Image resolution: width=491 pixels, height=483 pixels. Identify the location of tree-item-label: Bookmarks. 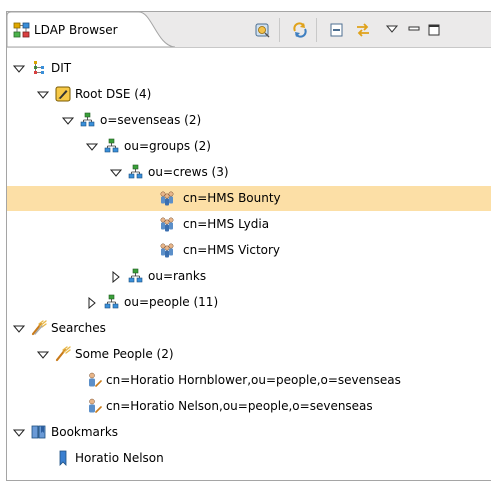
(85, 432).